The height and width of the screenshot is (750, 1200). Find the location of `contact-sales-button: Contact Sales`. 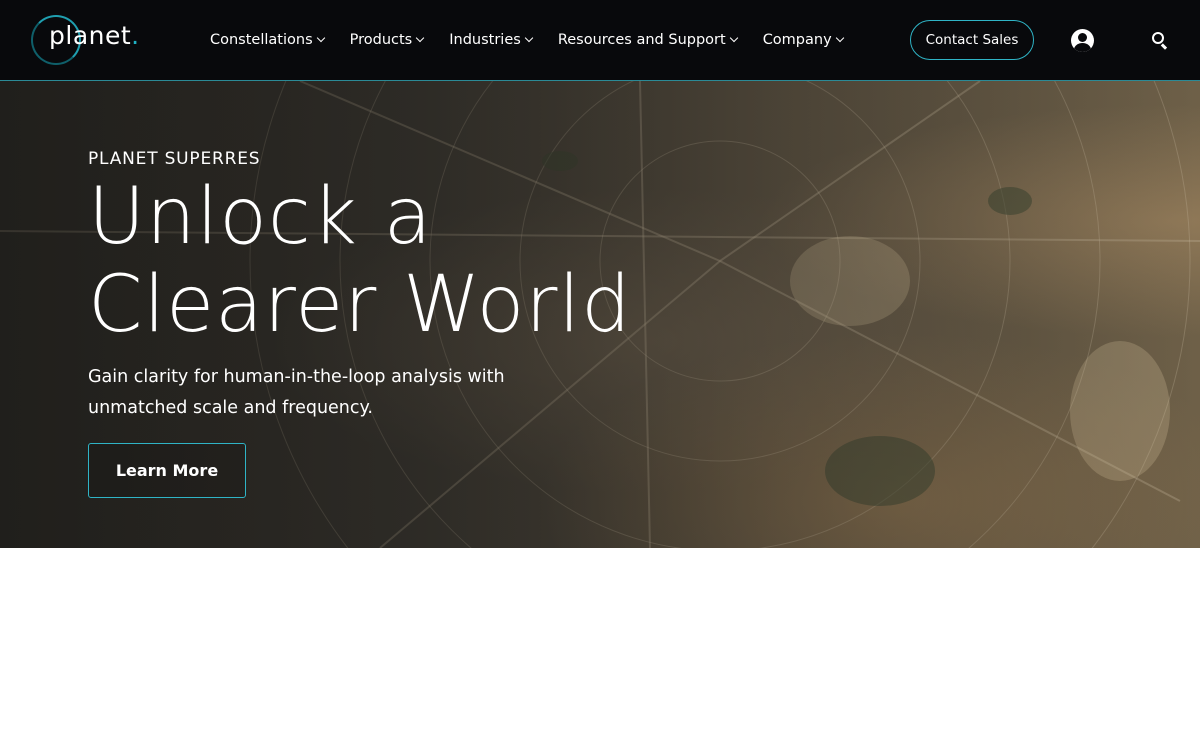

contact-sales-button: Contact Sales is located at coordinates (972, 40).